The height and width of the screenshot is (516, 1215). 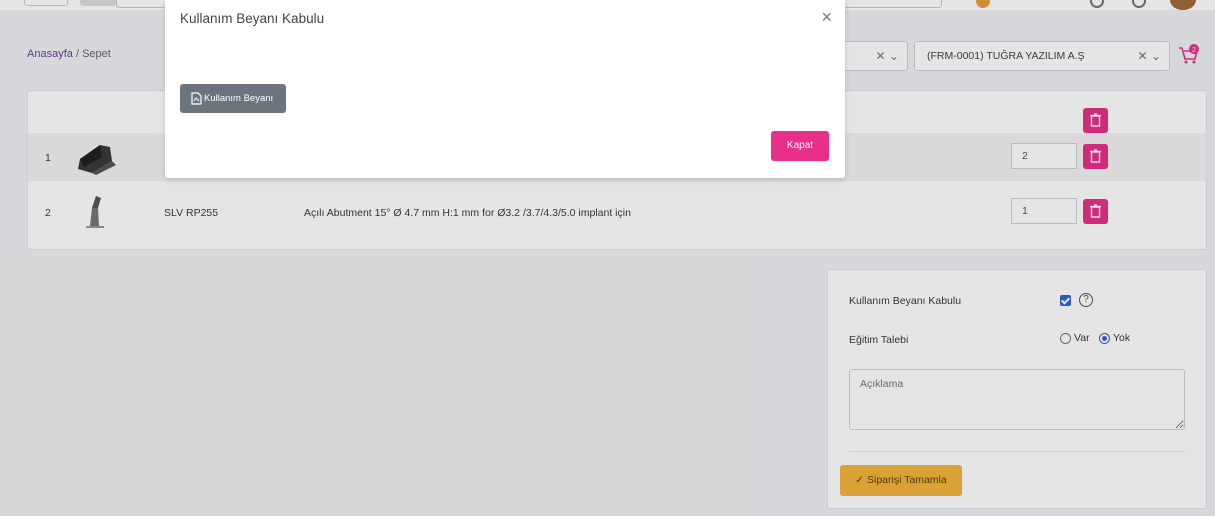 What do you see at coordinates (800, 146) in the screenshot?
I see `modal-close-button: Kapat` at bounding box center [800, 146].